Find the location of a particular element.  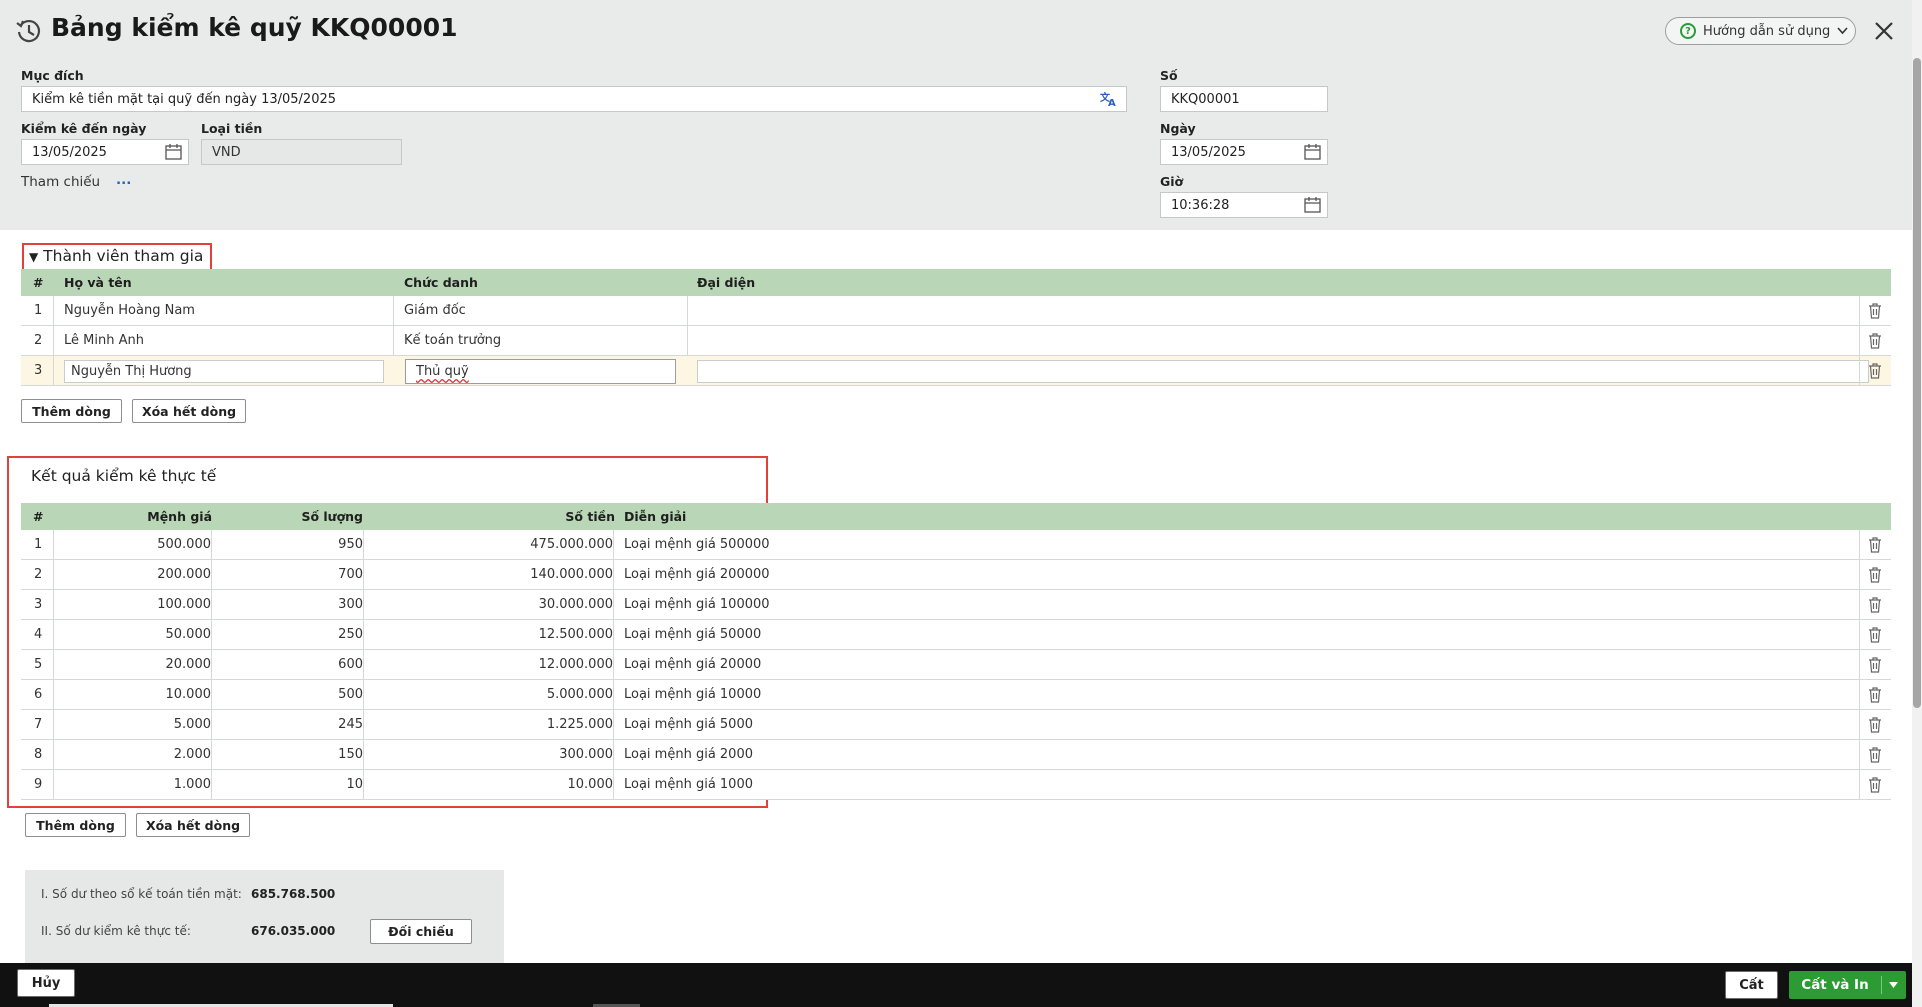

quantity-cell: 250 is located at coordinates (350, 635).